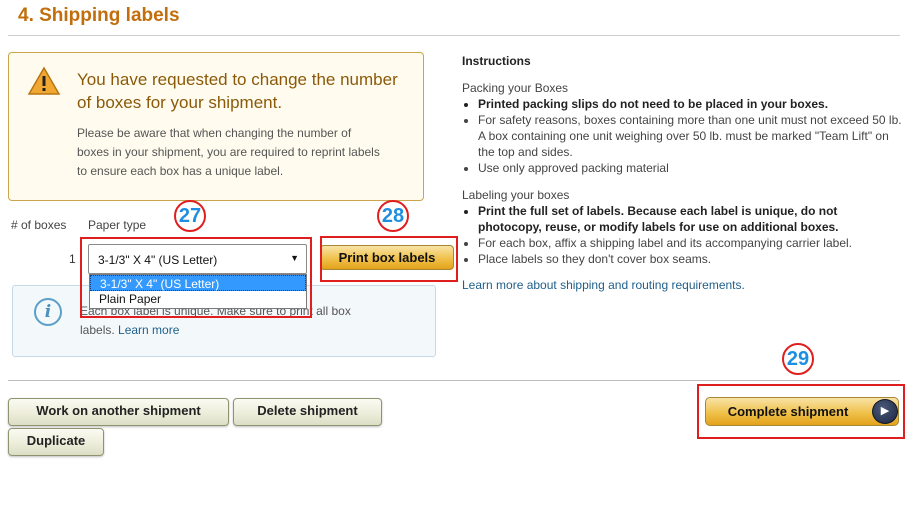 Image resolution: width=906 pixels, height=513 pixels. Describe the element at coordinates (117, 225) in the screenshot. I see `column-header-paper-type: Paper type` at that location.